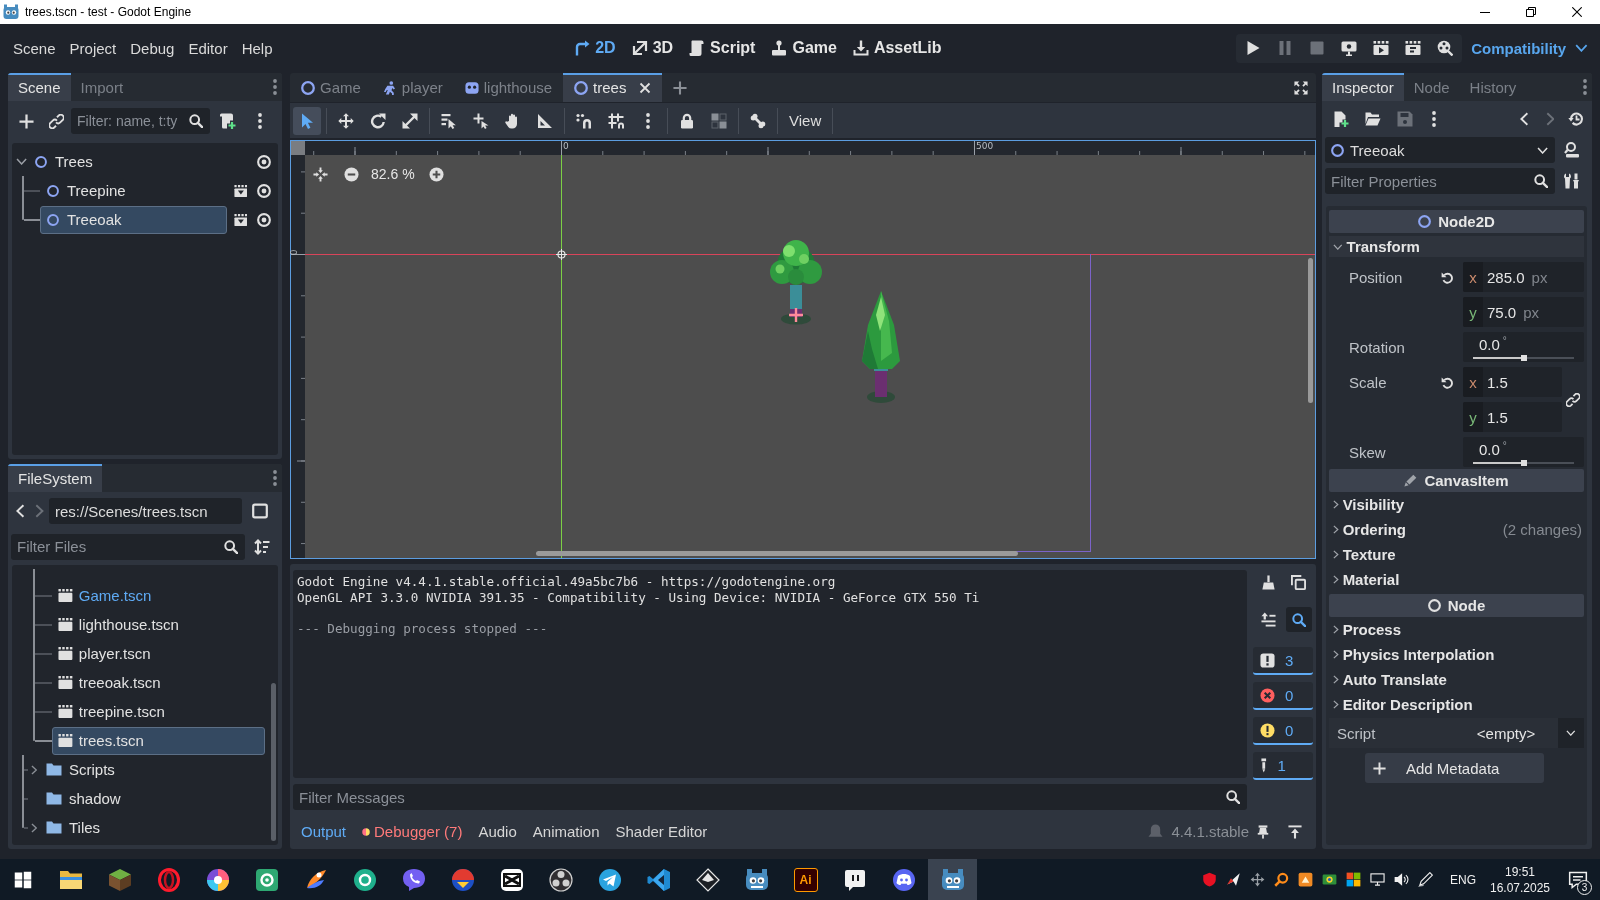  What do you see at coordinates (1456, 504) in the screenshot?
I see `property-group: Visibility` at bounding box center [1456, 504].